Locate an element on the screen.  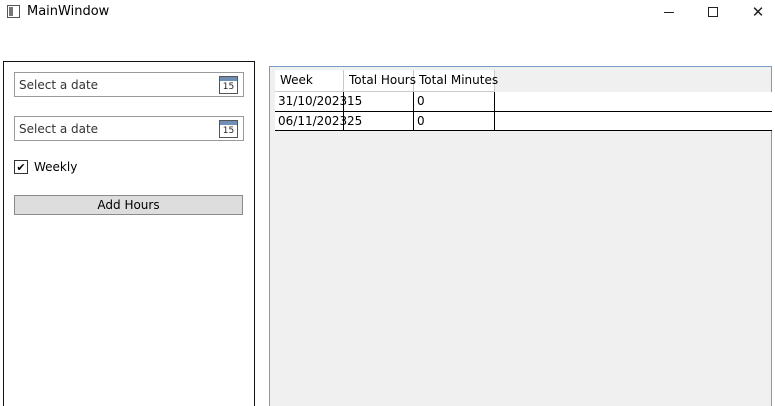
title-bar: MainWindow ✕ is located at coordinates (387, 13).